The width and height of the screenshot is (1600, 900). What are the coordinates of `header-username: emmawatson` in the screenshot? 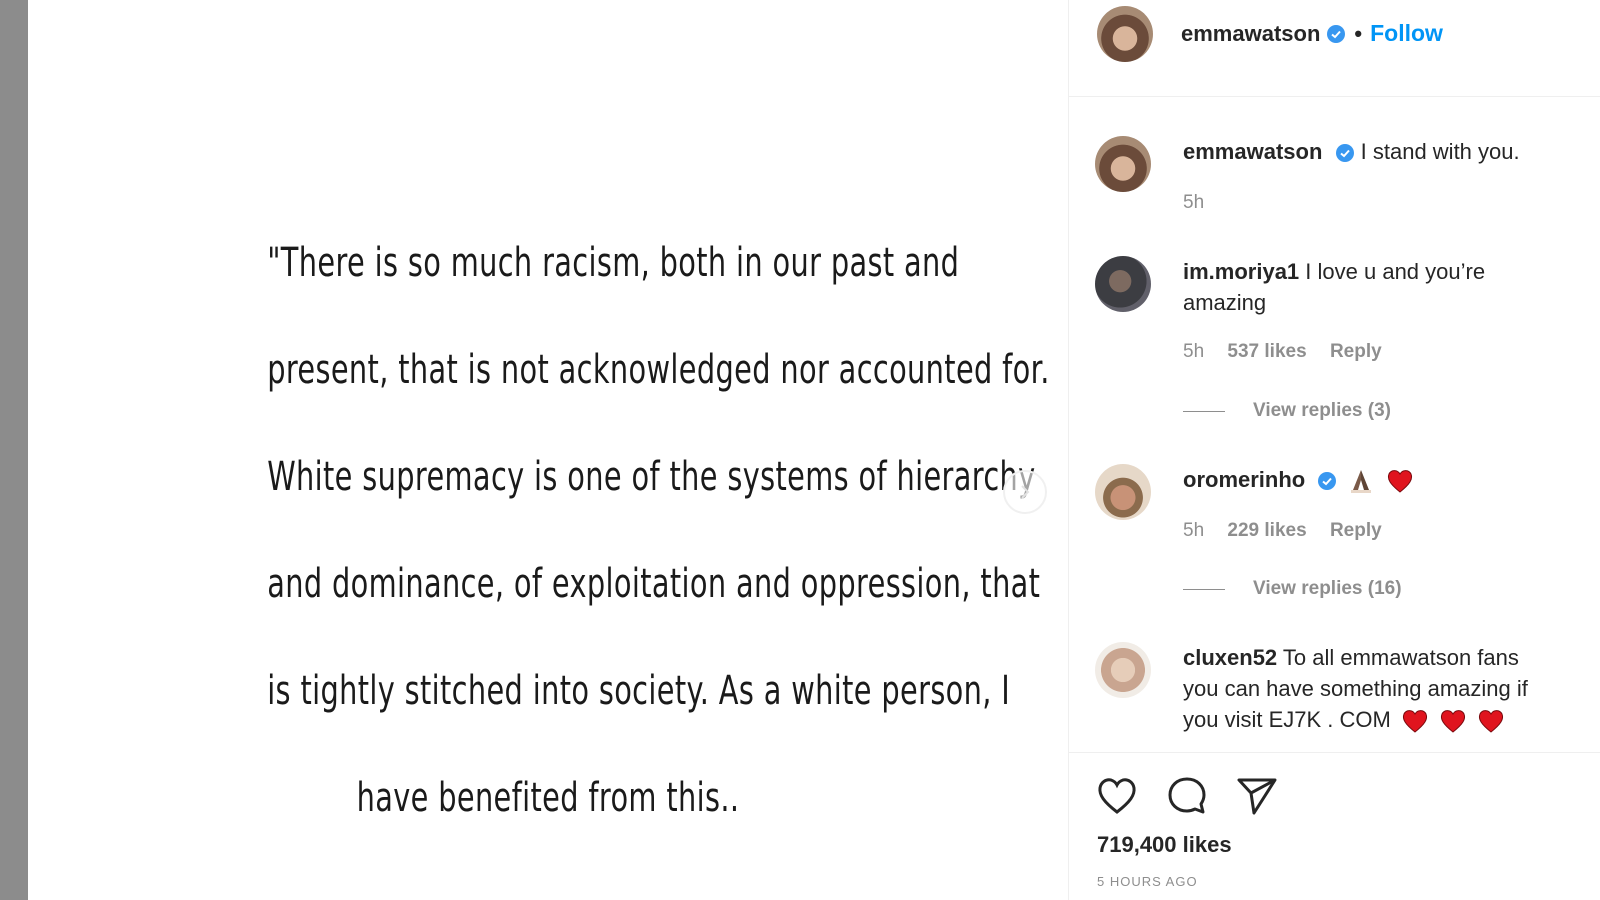 It's located at (1250, 34).